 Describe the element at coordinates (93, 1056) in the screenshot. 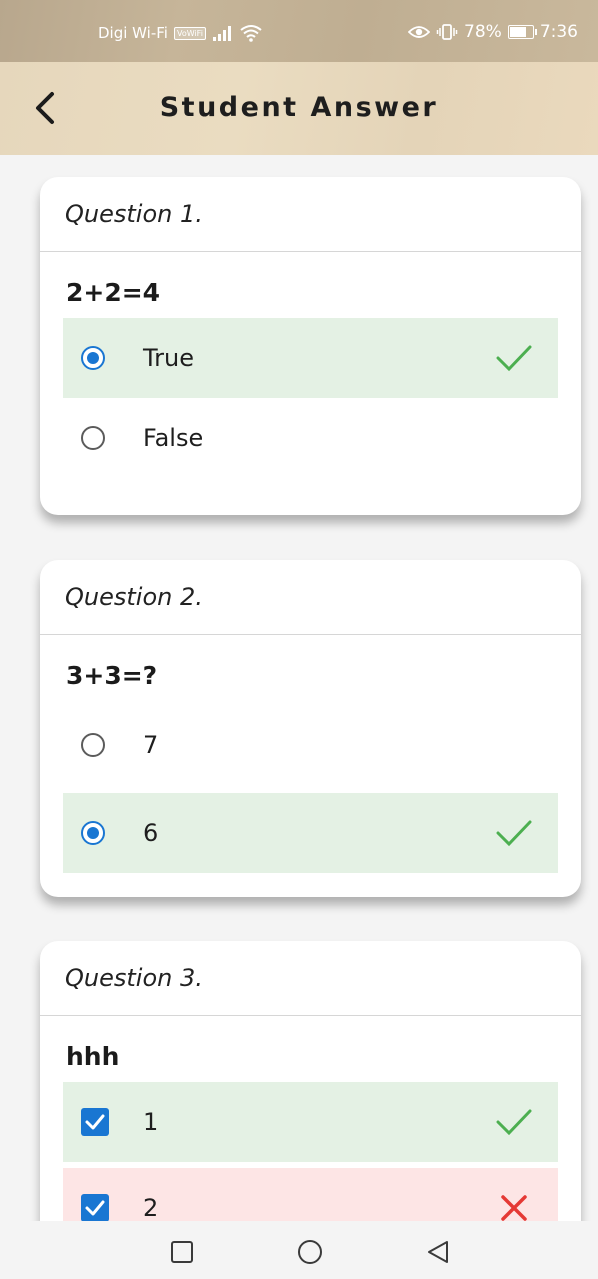

I see `question-text: hhh` at that location.